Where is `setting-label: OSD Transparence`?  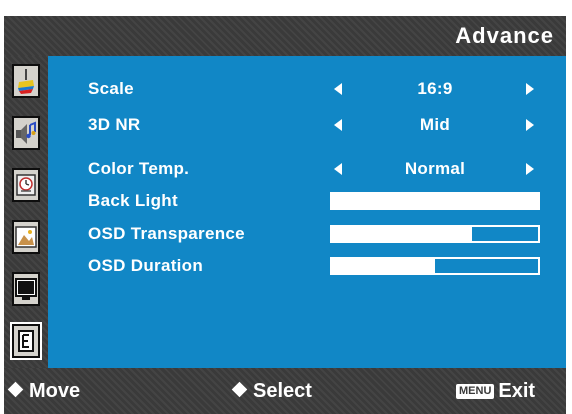
setting-label: OSD Transparence is located at coordinates (166, 233).